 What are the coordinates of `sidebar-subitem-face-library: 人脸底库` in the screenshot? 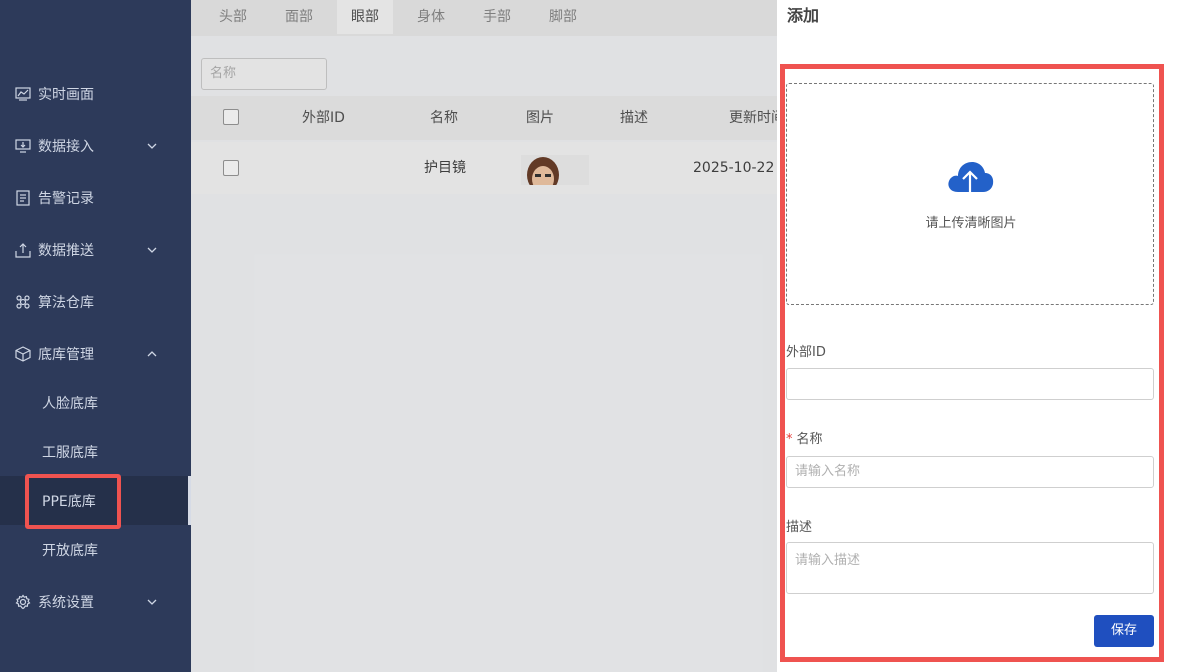 It's located at (95, 402).